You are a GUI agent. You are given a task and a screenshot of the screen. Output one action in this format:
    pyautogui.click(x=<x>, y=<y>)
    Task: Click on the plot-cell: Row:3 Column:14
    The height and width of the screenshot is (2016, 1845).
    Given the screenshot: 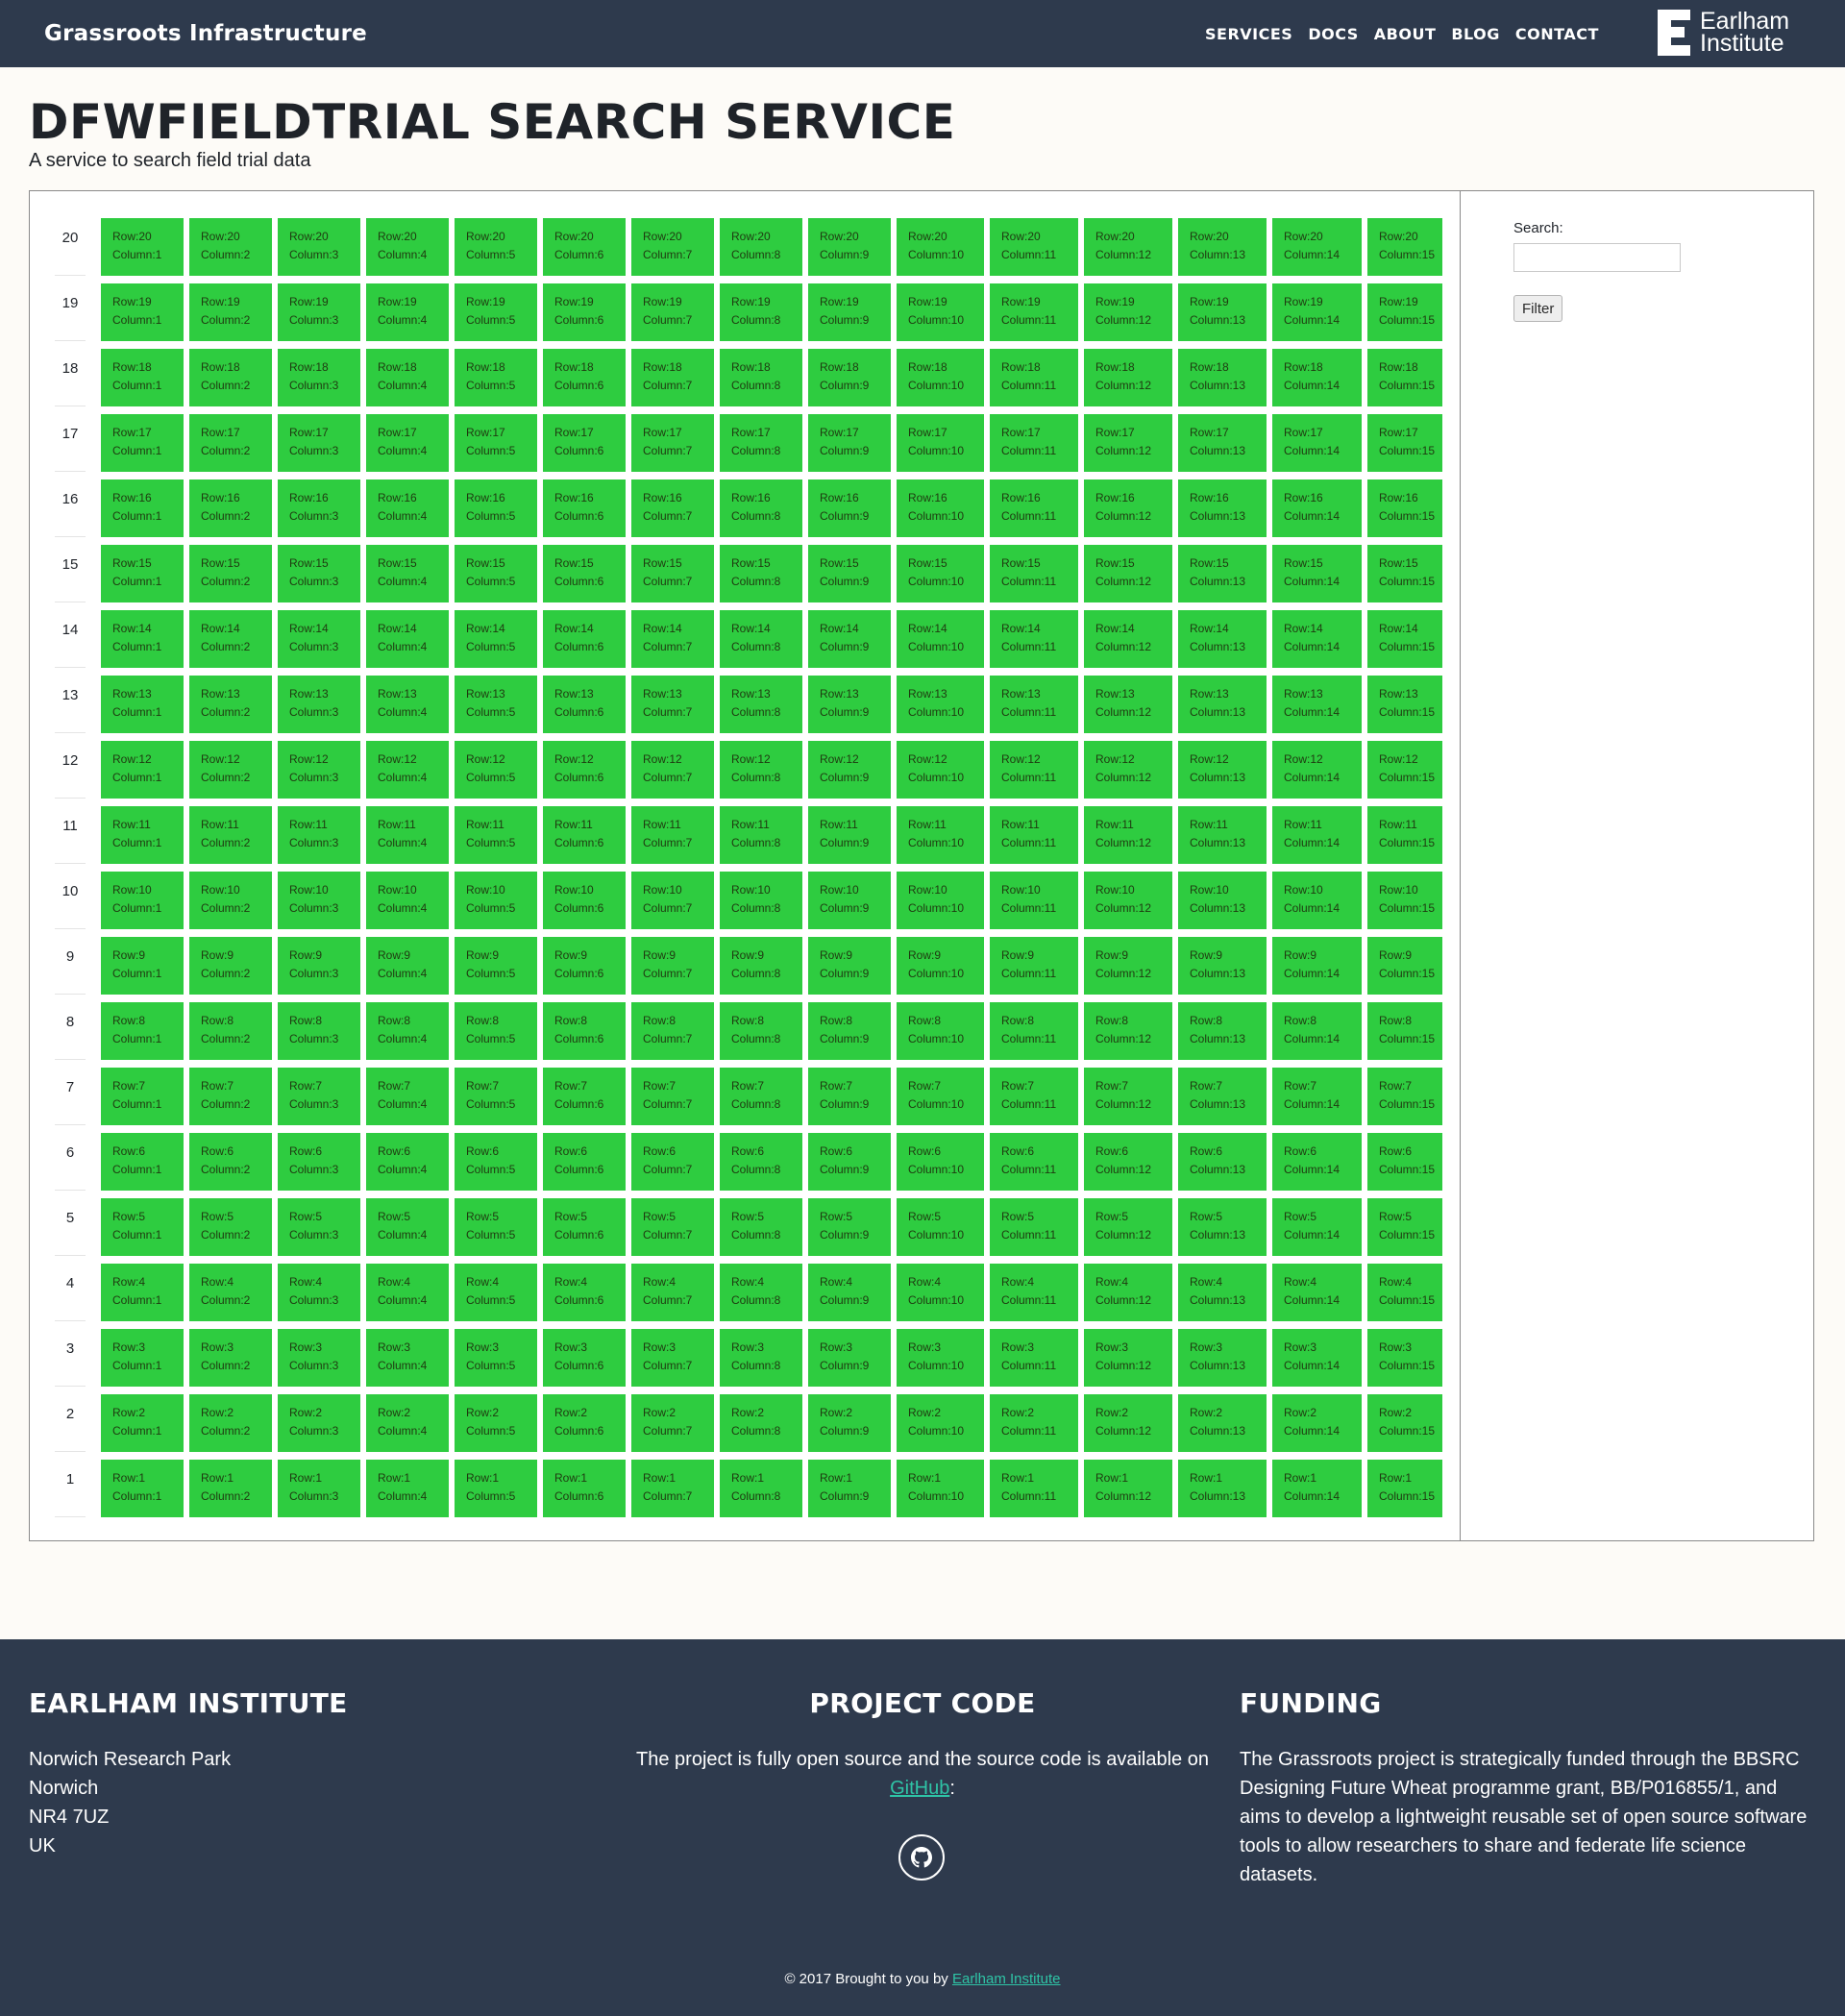 What is the action you would take?
    pyautogui.click(x=1317, y=1358)
    